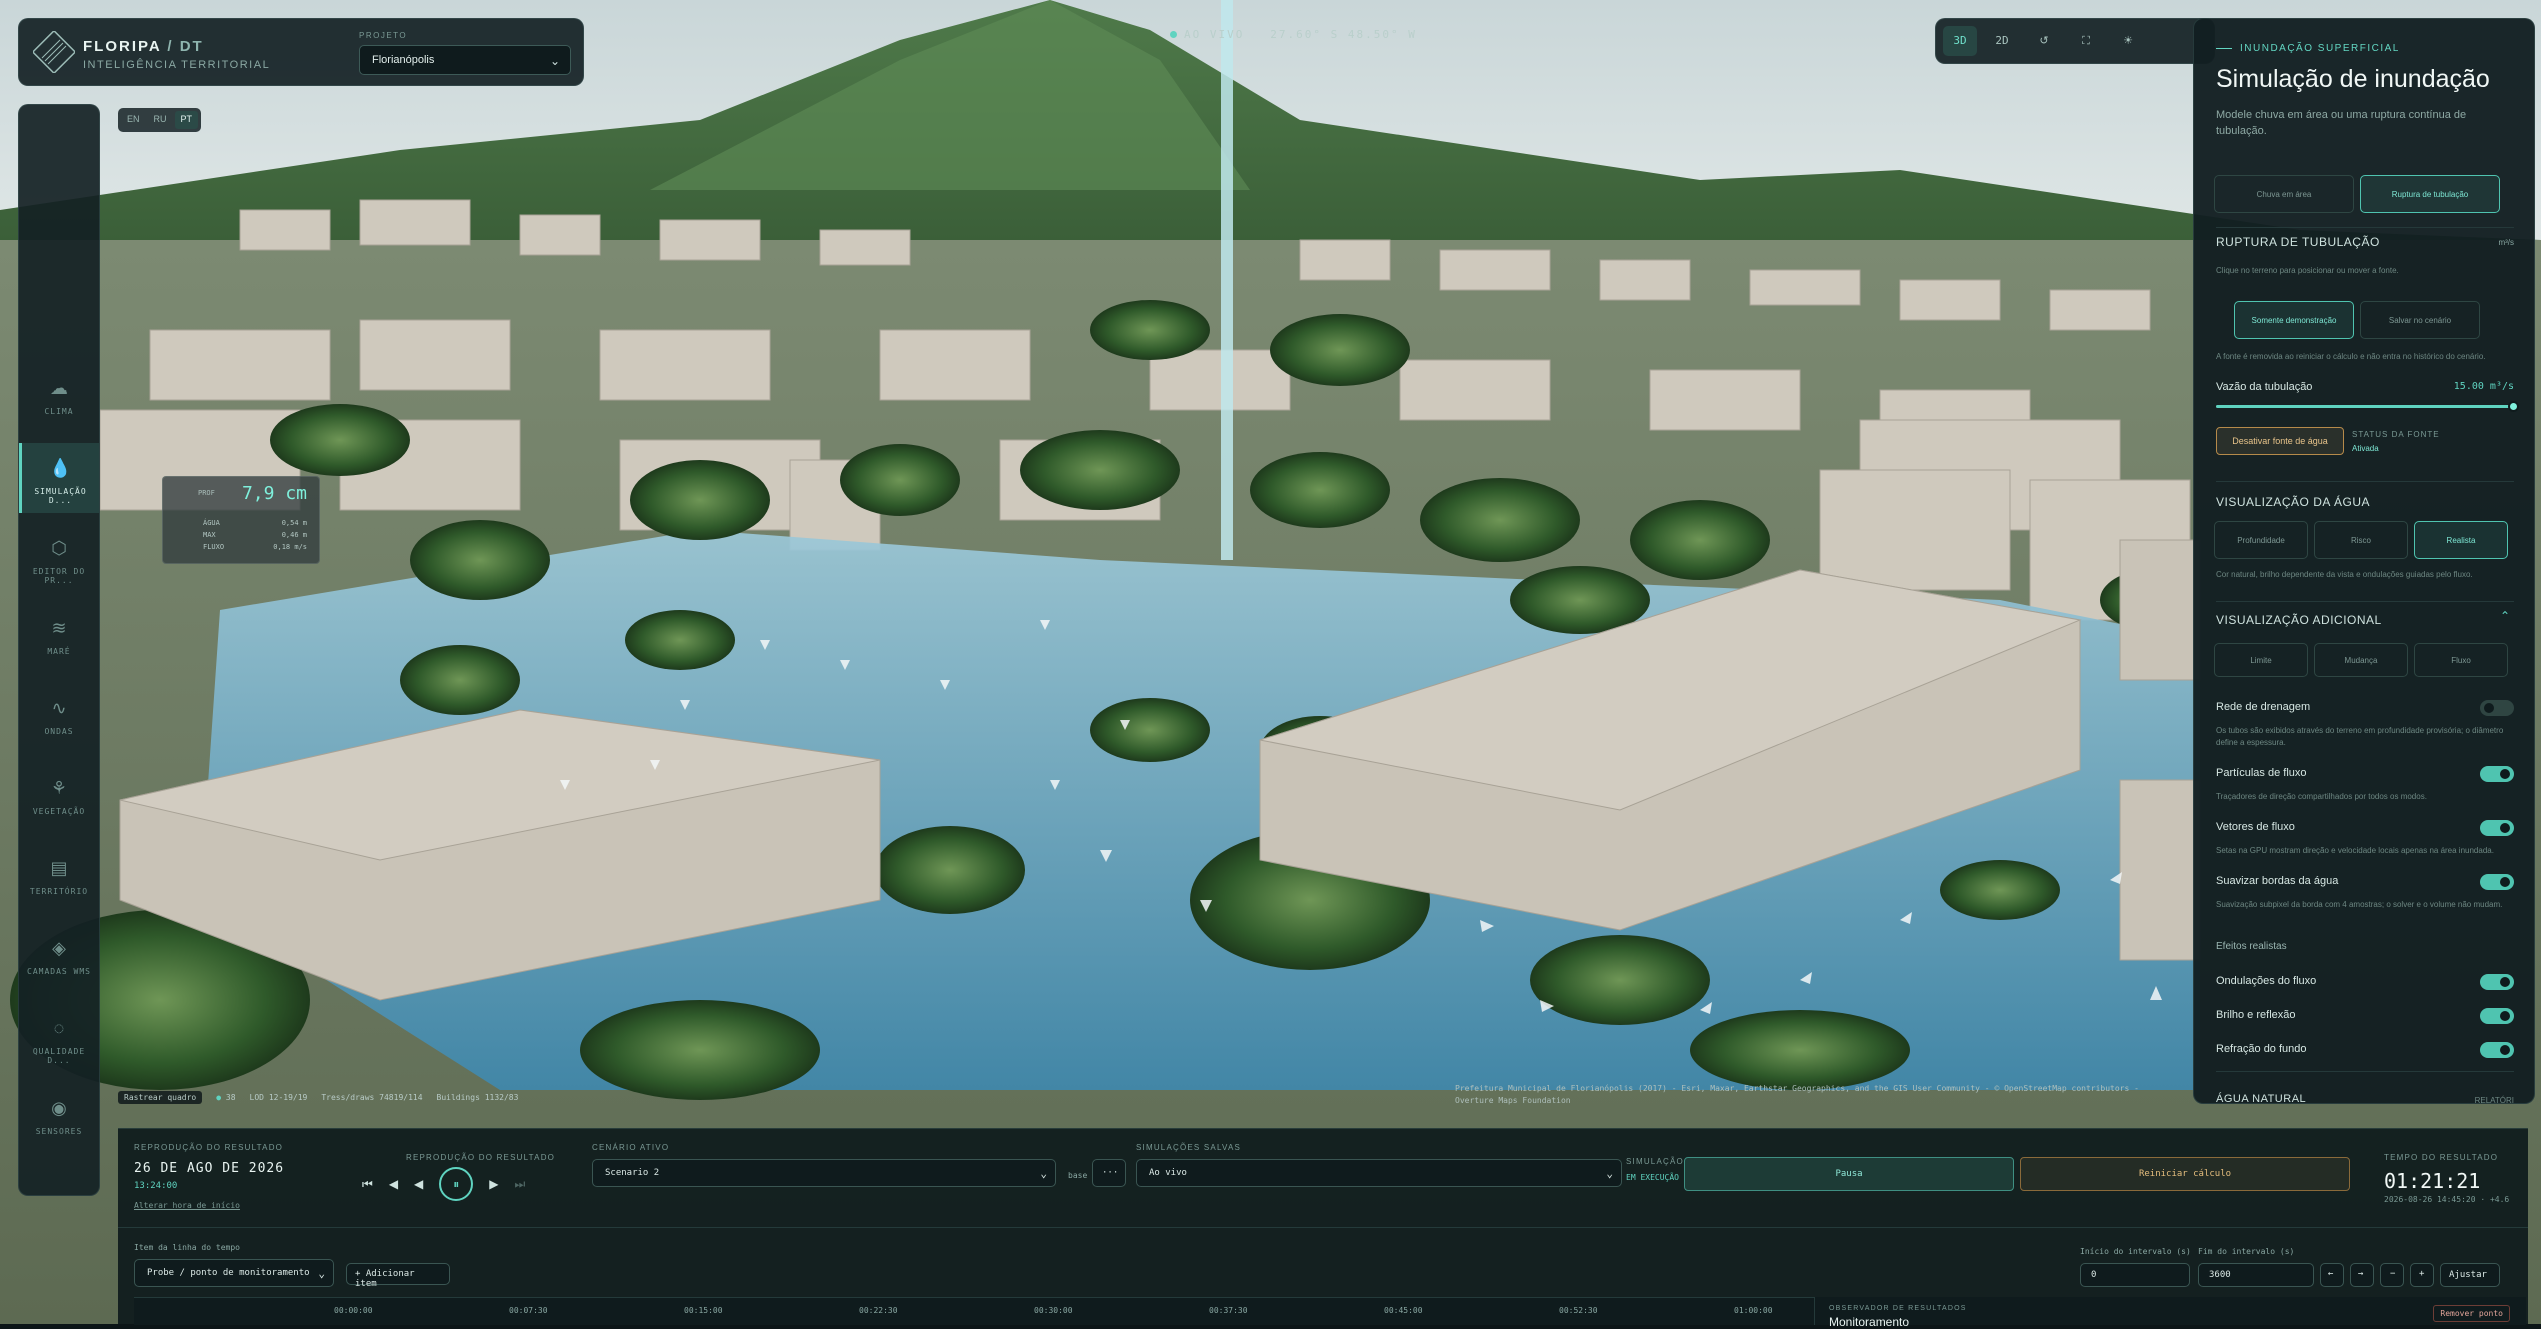 This screenshot has width=2541, height=1329. What do you see at coordinates (2185, 1174) in the screenshot?
I see `restart-button: Reiniciar cálculo` at bounding box center [2185, 1174].